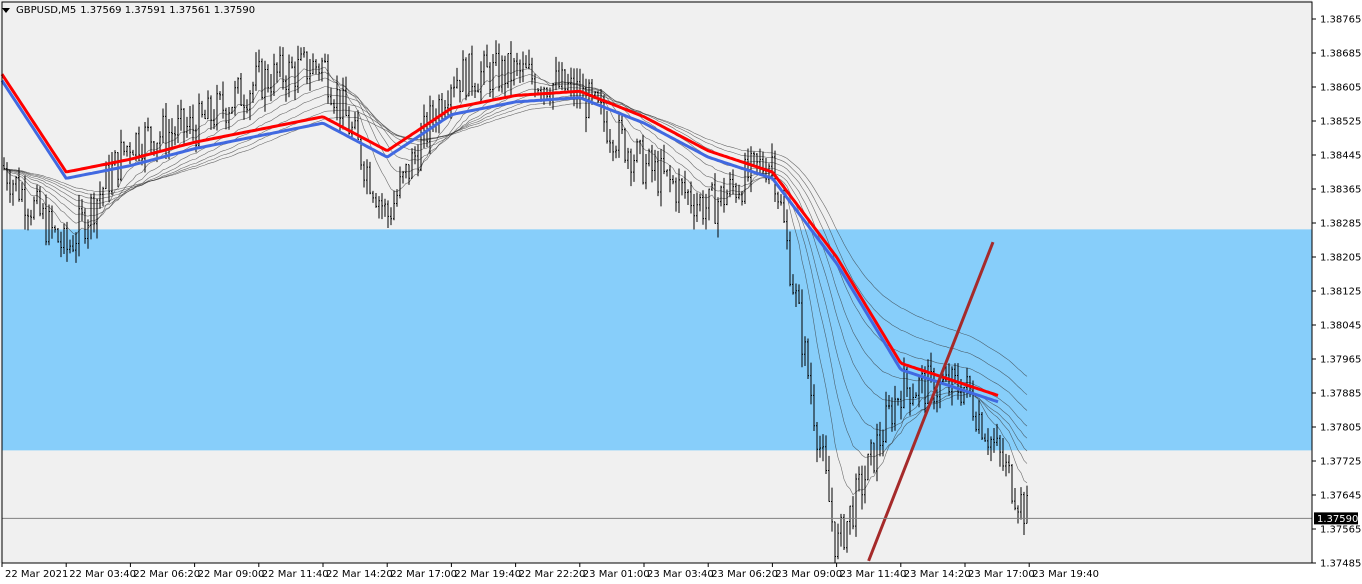 The image size is (1362, 584). What do you see at coordinates (1340, 122) in the screenshot?
I see `price-tick-label: 1.38525` at bounding box center [1340, 122].